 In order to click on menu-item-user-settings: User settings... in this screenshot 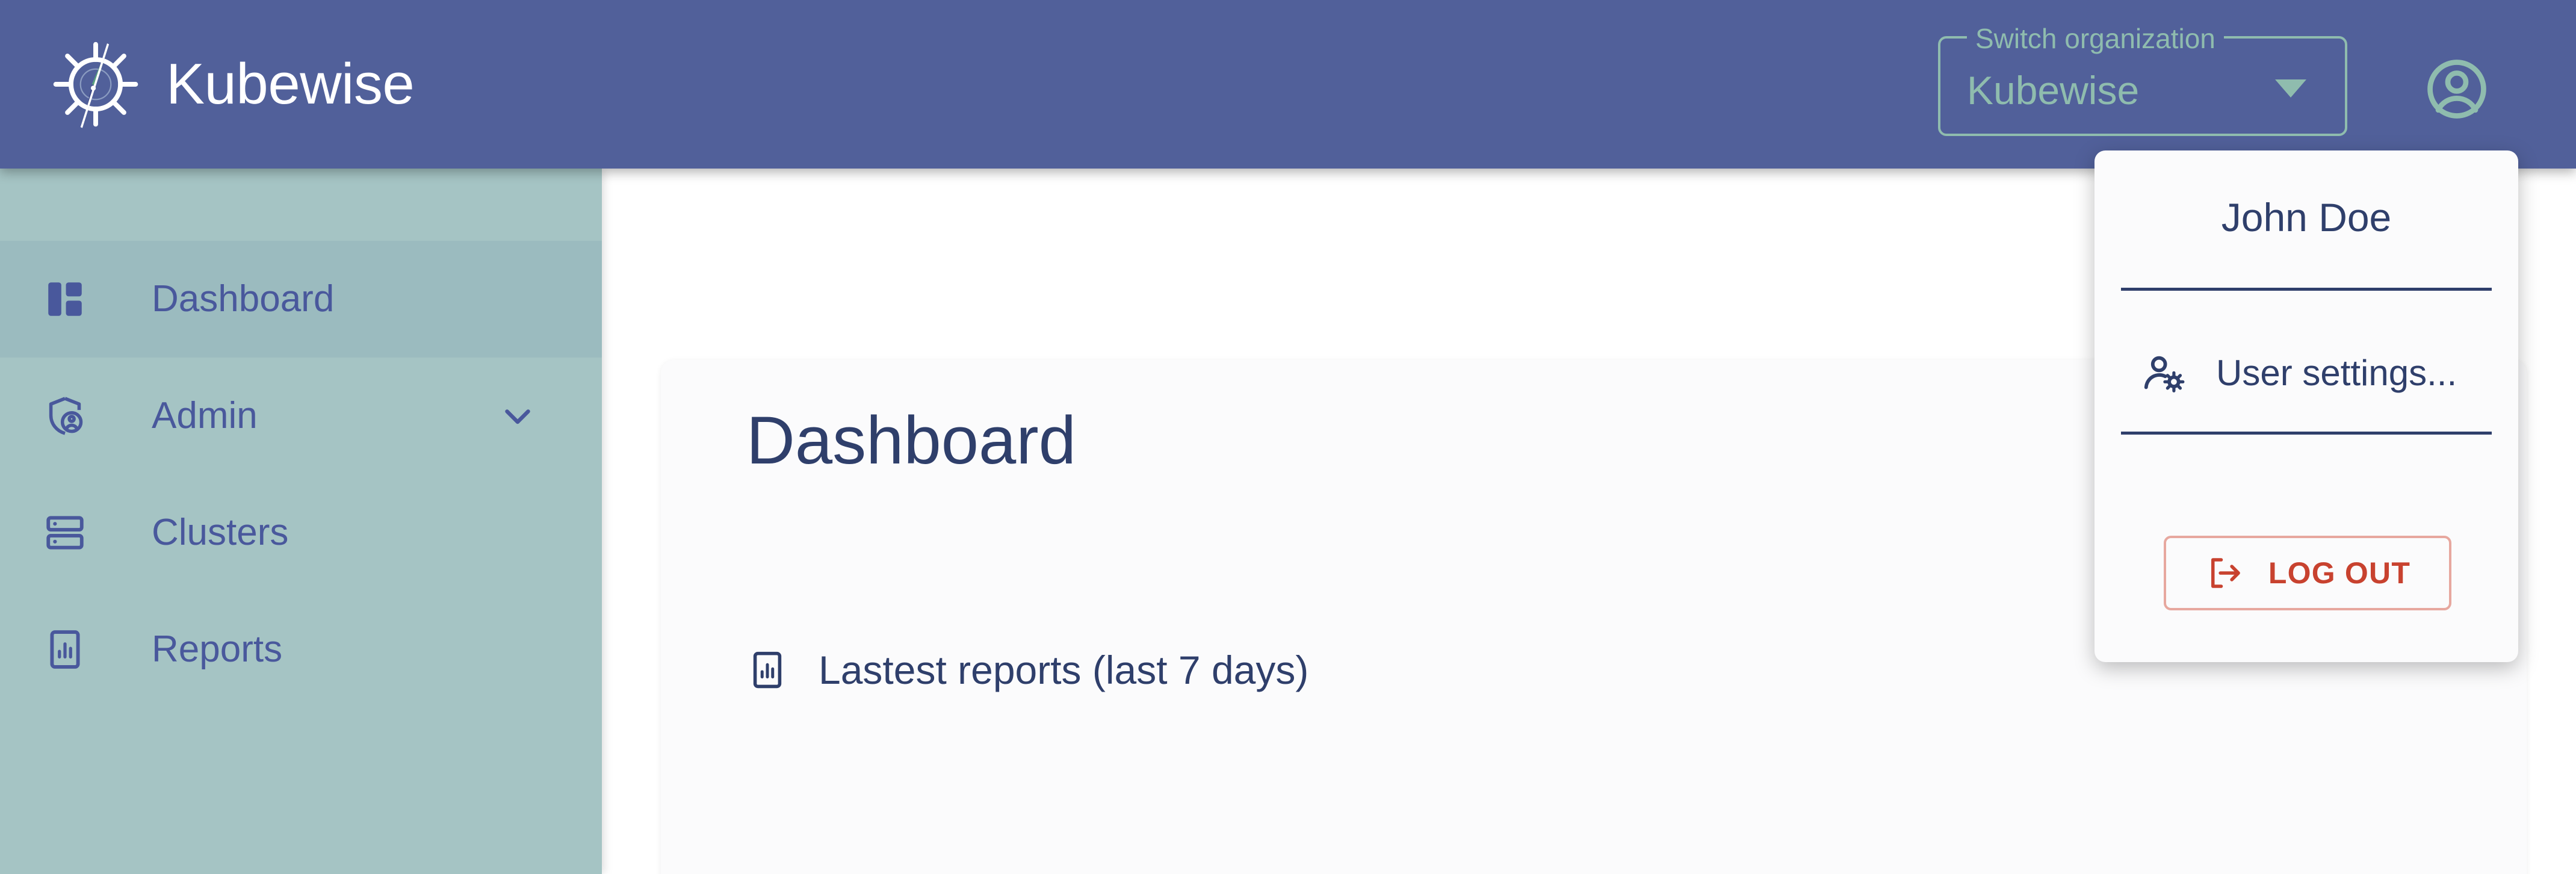, I will do `click(2306, 373)`.